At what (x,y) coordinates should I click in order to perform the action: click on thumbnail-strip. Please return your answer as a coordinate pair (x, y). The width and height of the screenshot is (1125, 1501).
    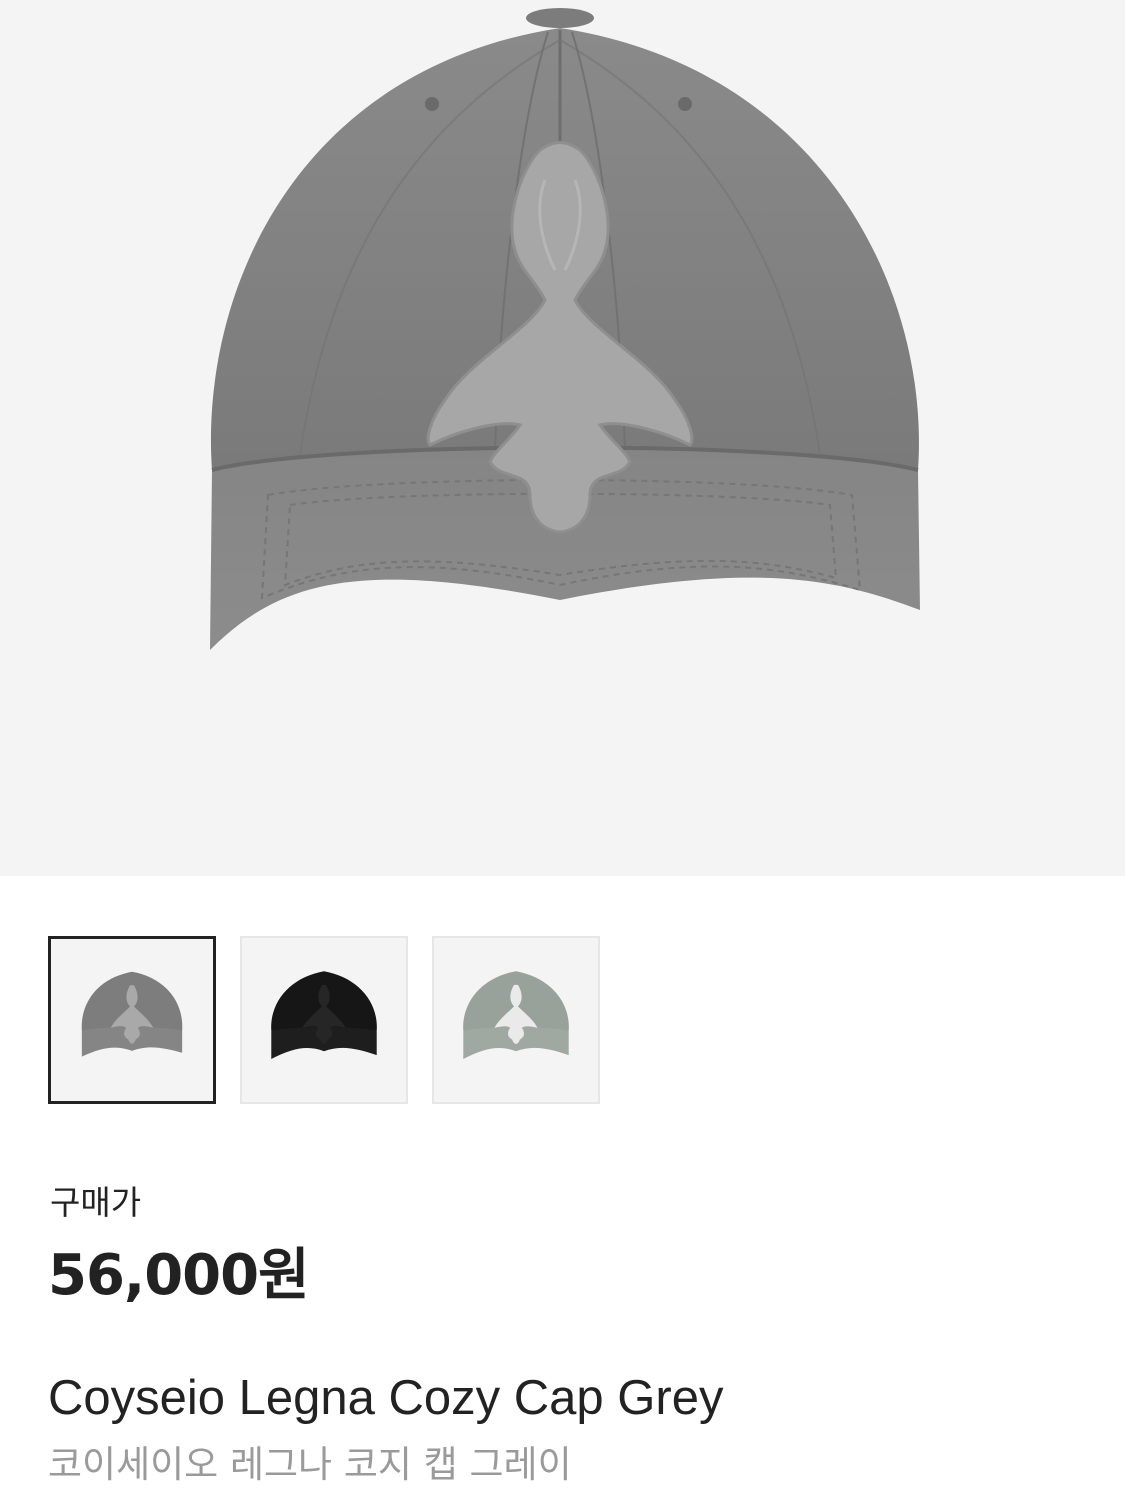
    Looking at the image, I should click on (328, 1021).